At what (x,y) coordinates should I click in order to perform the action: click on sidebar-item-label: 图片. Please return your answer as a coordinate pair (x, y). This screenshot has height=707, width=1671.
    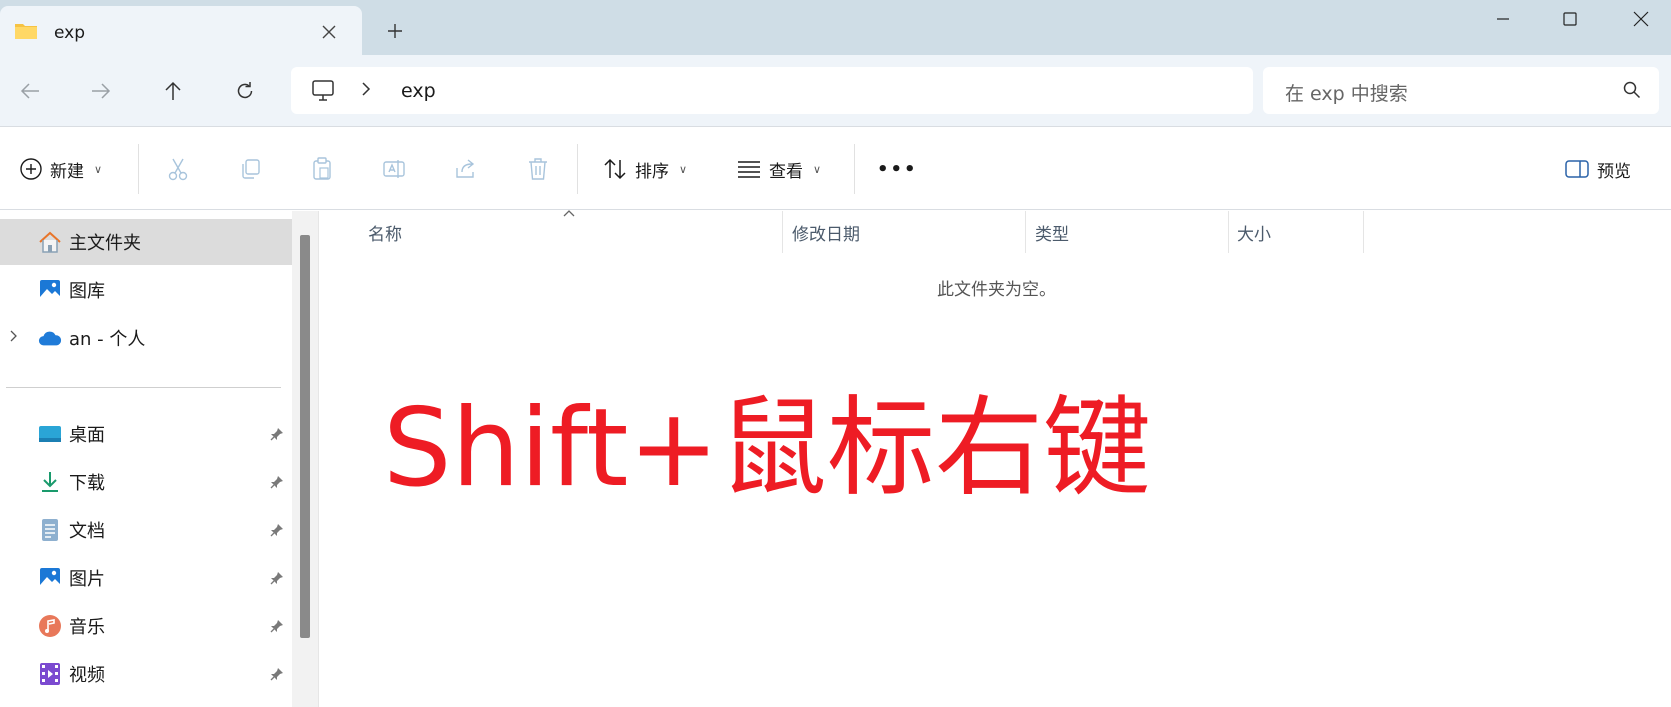
    Looking at the image, I should click on (87, 579).